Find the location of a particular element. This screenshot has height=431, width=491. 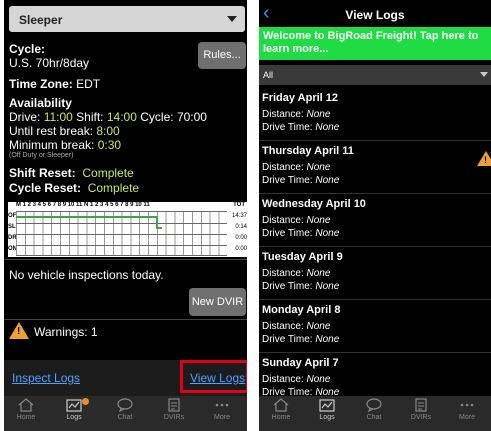

availability-hours: Drive: 11:00 Shift: 14:00 Cycle: 70:00 is located at coordinates (108, 117).